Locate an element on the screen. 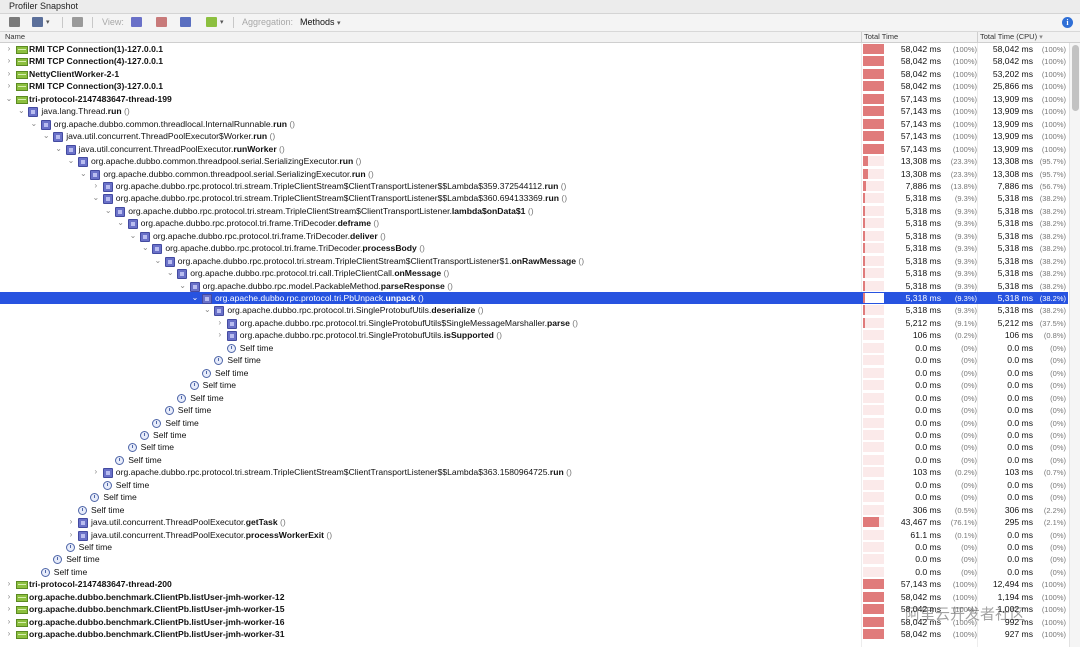 This screenshot has height=647, width=1080. export-icon is located at coordinates (37, 22).